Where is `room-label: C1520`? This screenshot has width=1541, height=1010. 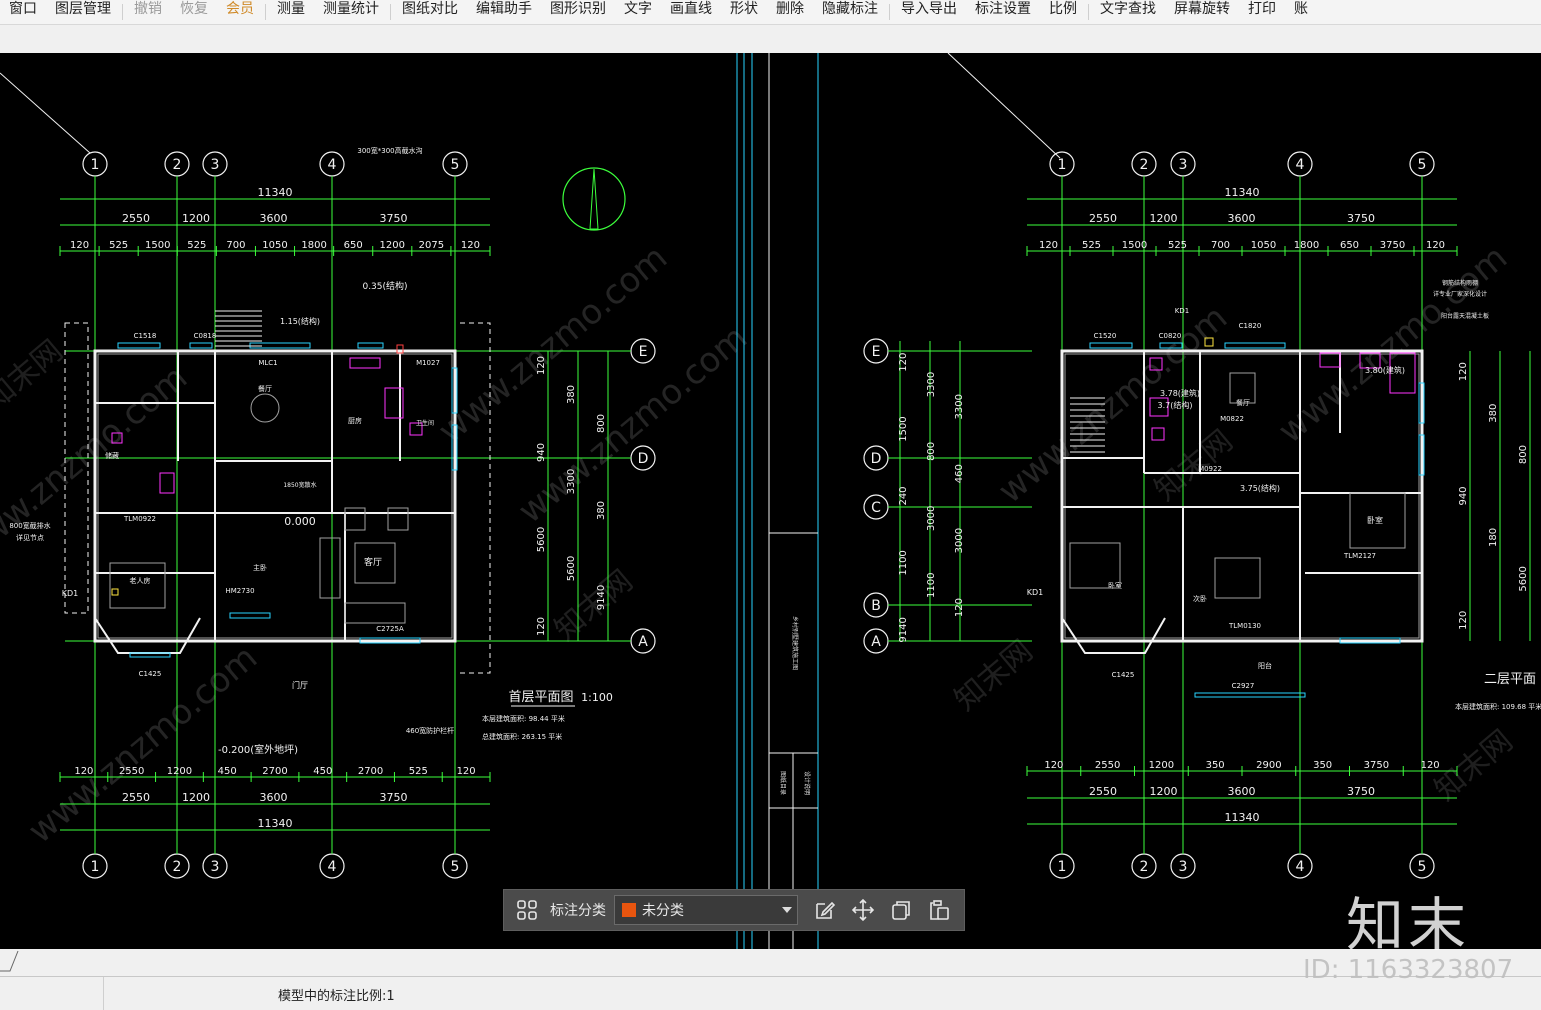
room-label: C1520 is located at coordinates (1105, 336).